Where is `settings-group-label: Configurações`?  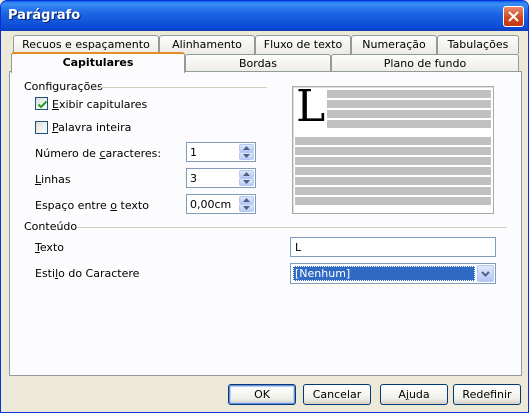
settings-group-label: Configurações is located at coordinates (63, 86).